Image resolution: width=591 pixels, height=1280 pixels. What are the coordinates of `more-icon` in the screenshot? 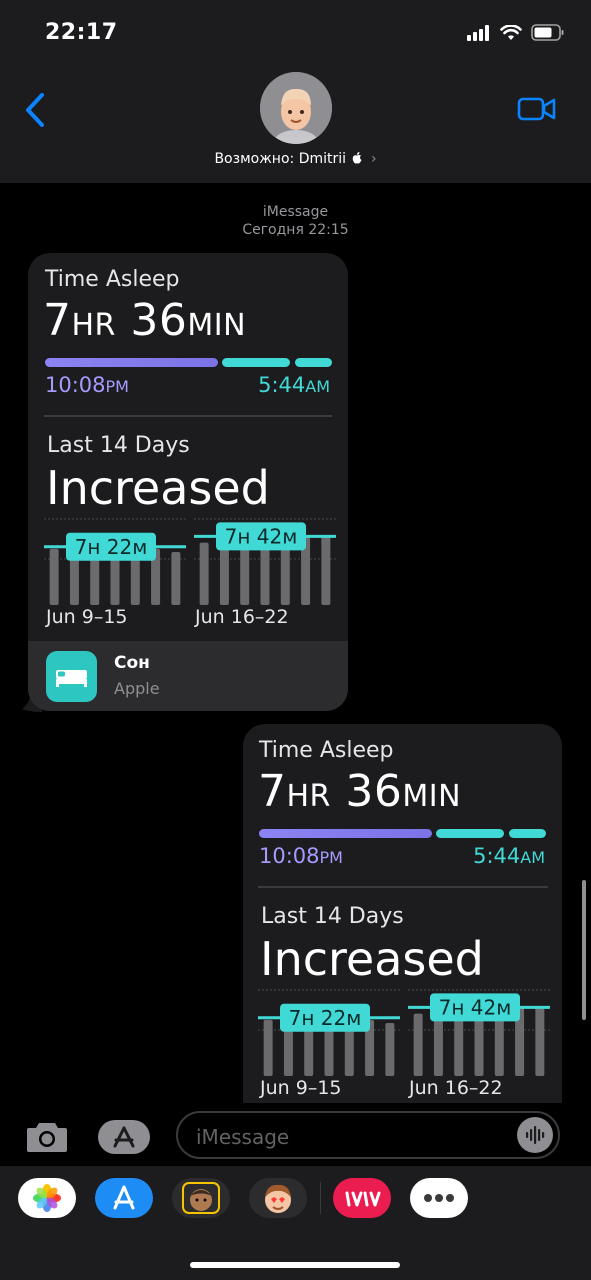 It's located at (439, 1198).